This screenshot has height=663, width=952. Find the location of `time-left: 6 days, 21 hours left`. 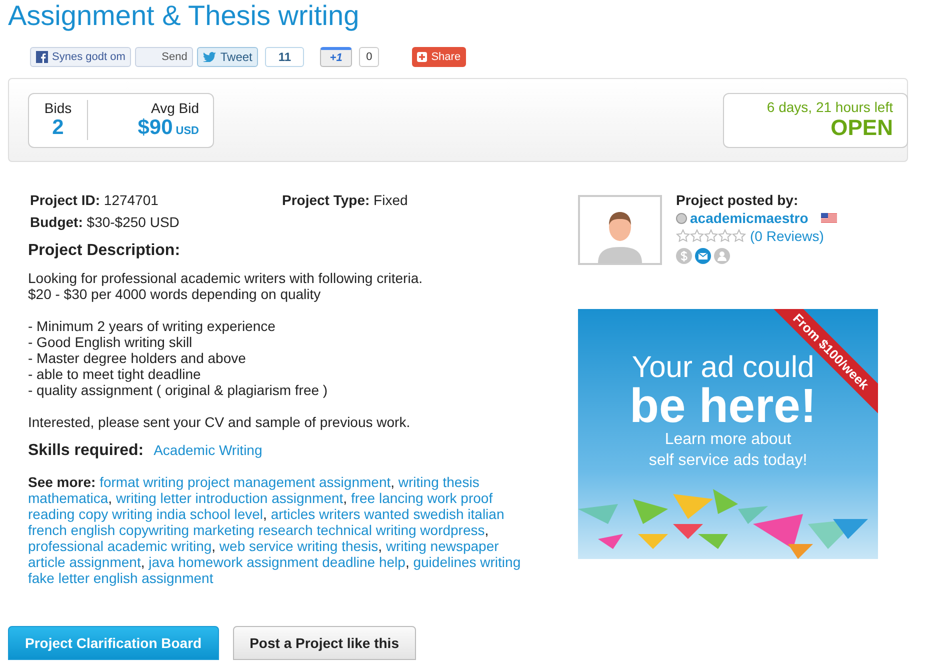

time-left: 6 days, 21 hours left is located at coordinates (829, 107).